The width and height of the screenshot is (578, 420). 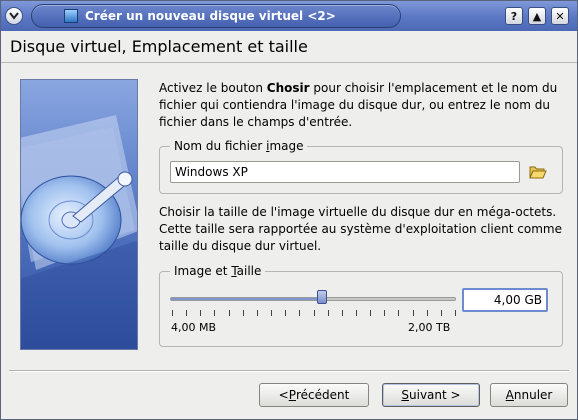 What do you see at coordinates (533, 395) in the screenshot?
I see `cancel-post: nnuler` at bounding box center [533, 395].